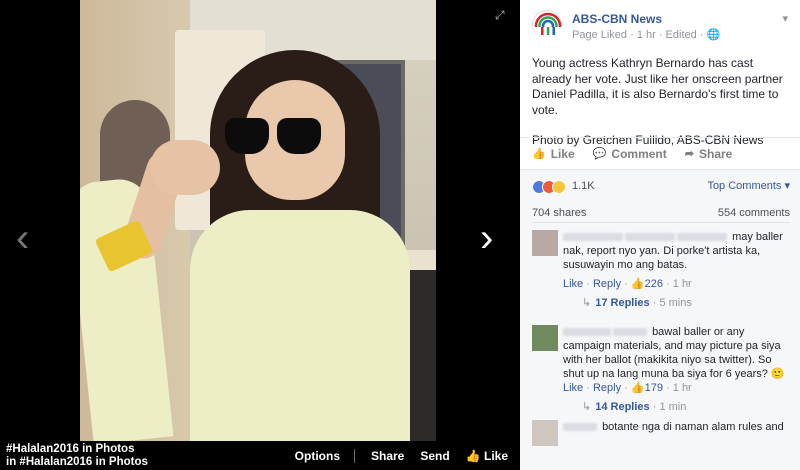 The width and height of the screenshot is (800, 470). Describe the element at coordinates (300, 325) in the screenshot. I see `photo-subject-shirt` at that location.